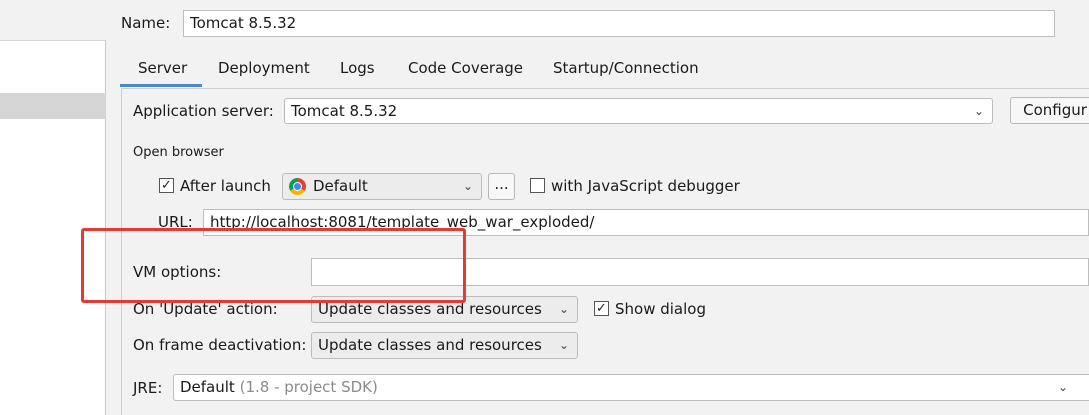 Image resolution: width=1089 pixels, height=415 pixels. I want to click on on-frame-deactivation-label: On frame deactivation:, so click(220, 345).